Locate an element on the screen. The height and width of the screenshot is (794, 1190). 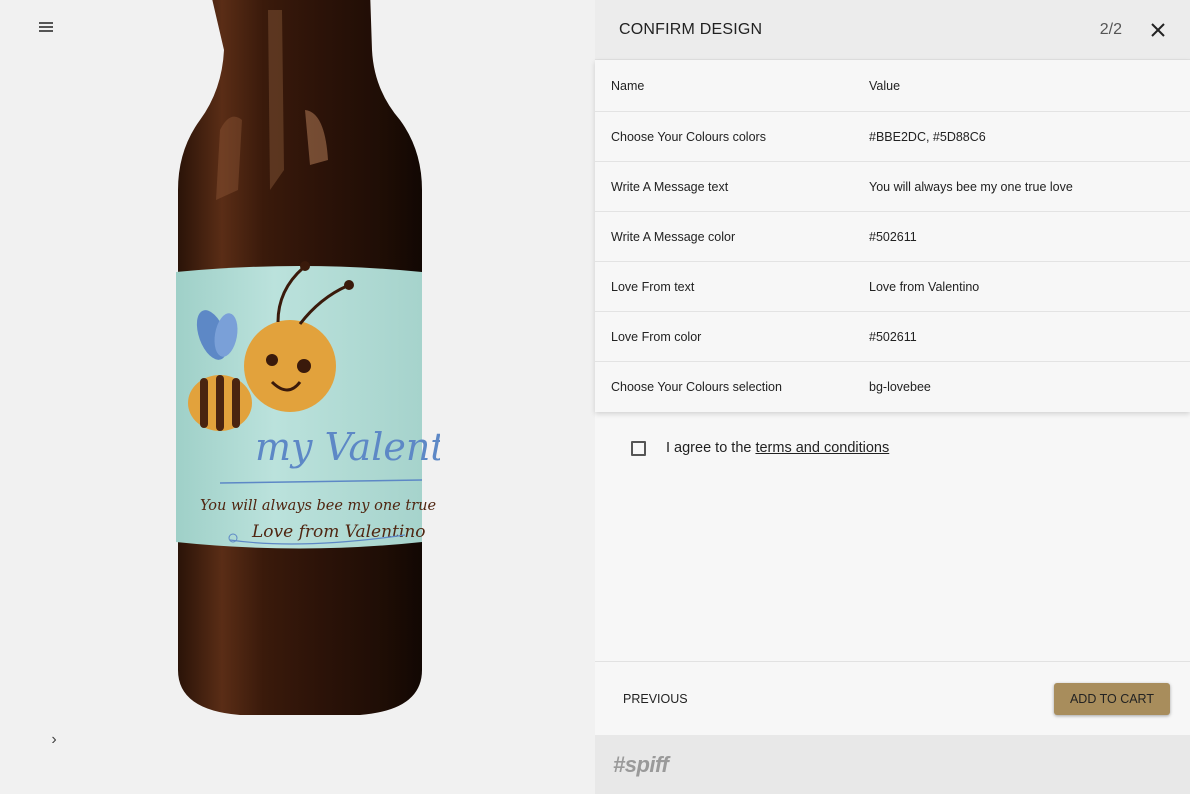
close-icon is located at coordinates (1158, 30).